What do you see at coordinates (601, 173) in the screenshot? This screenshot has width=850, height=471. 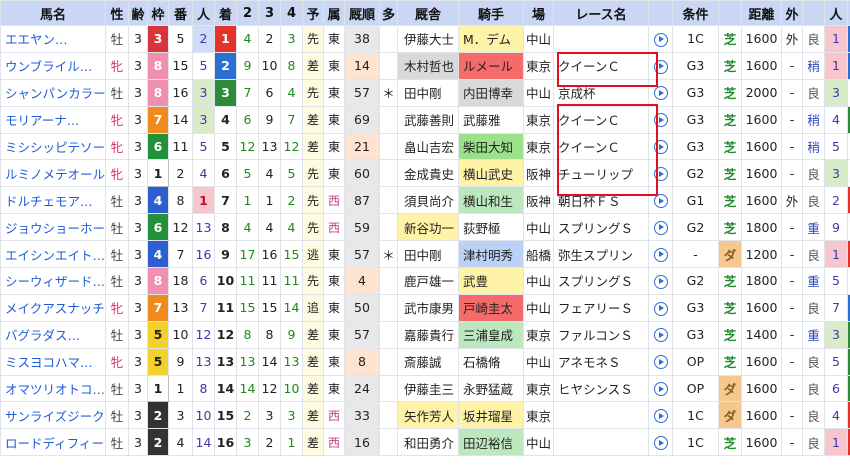 I see `race-name-cell: チューリップ` at bounding box center [601, 173].